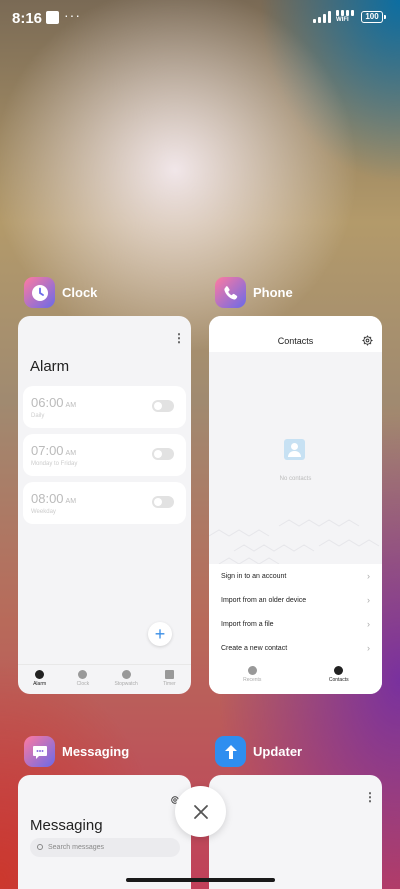 This screenshot has width=400, height=889. I want to click on recents-phone-icon, so click(252, 670).